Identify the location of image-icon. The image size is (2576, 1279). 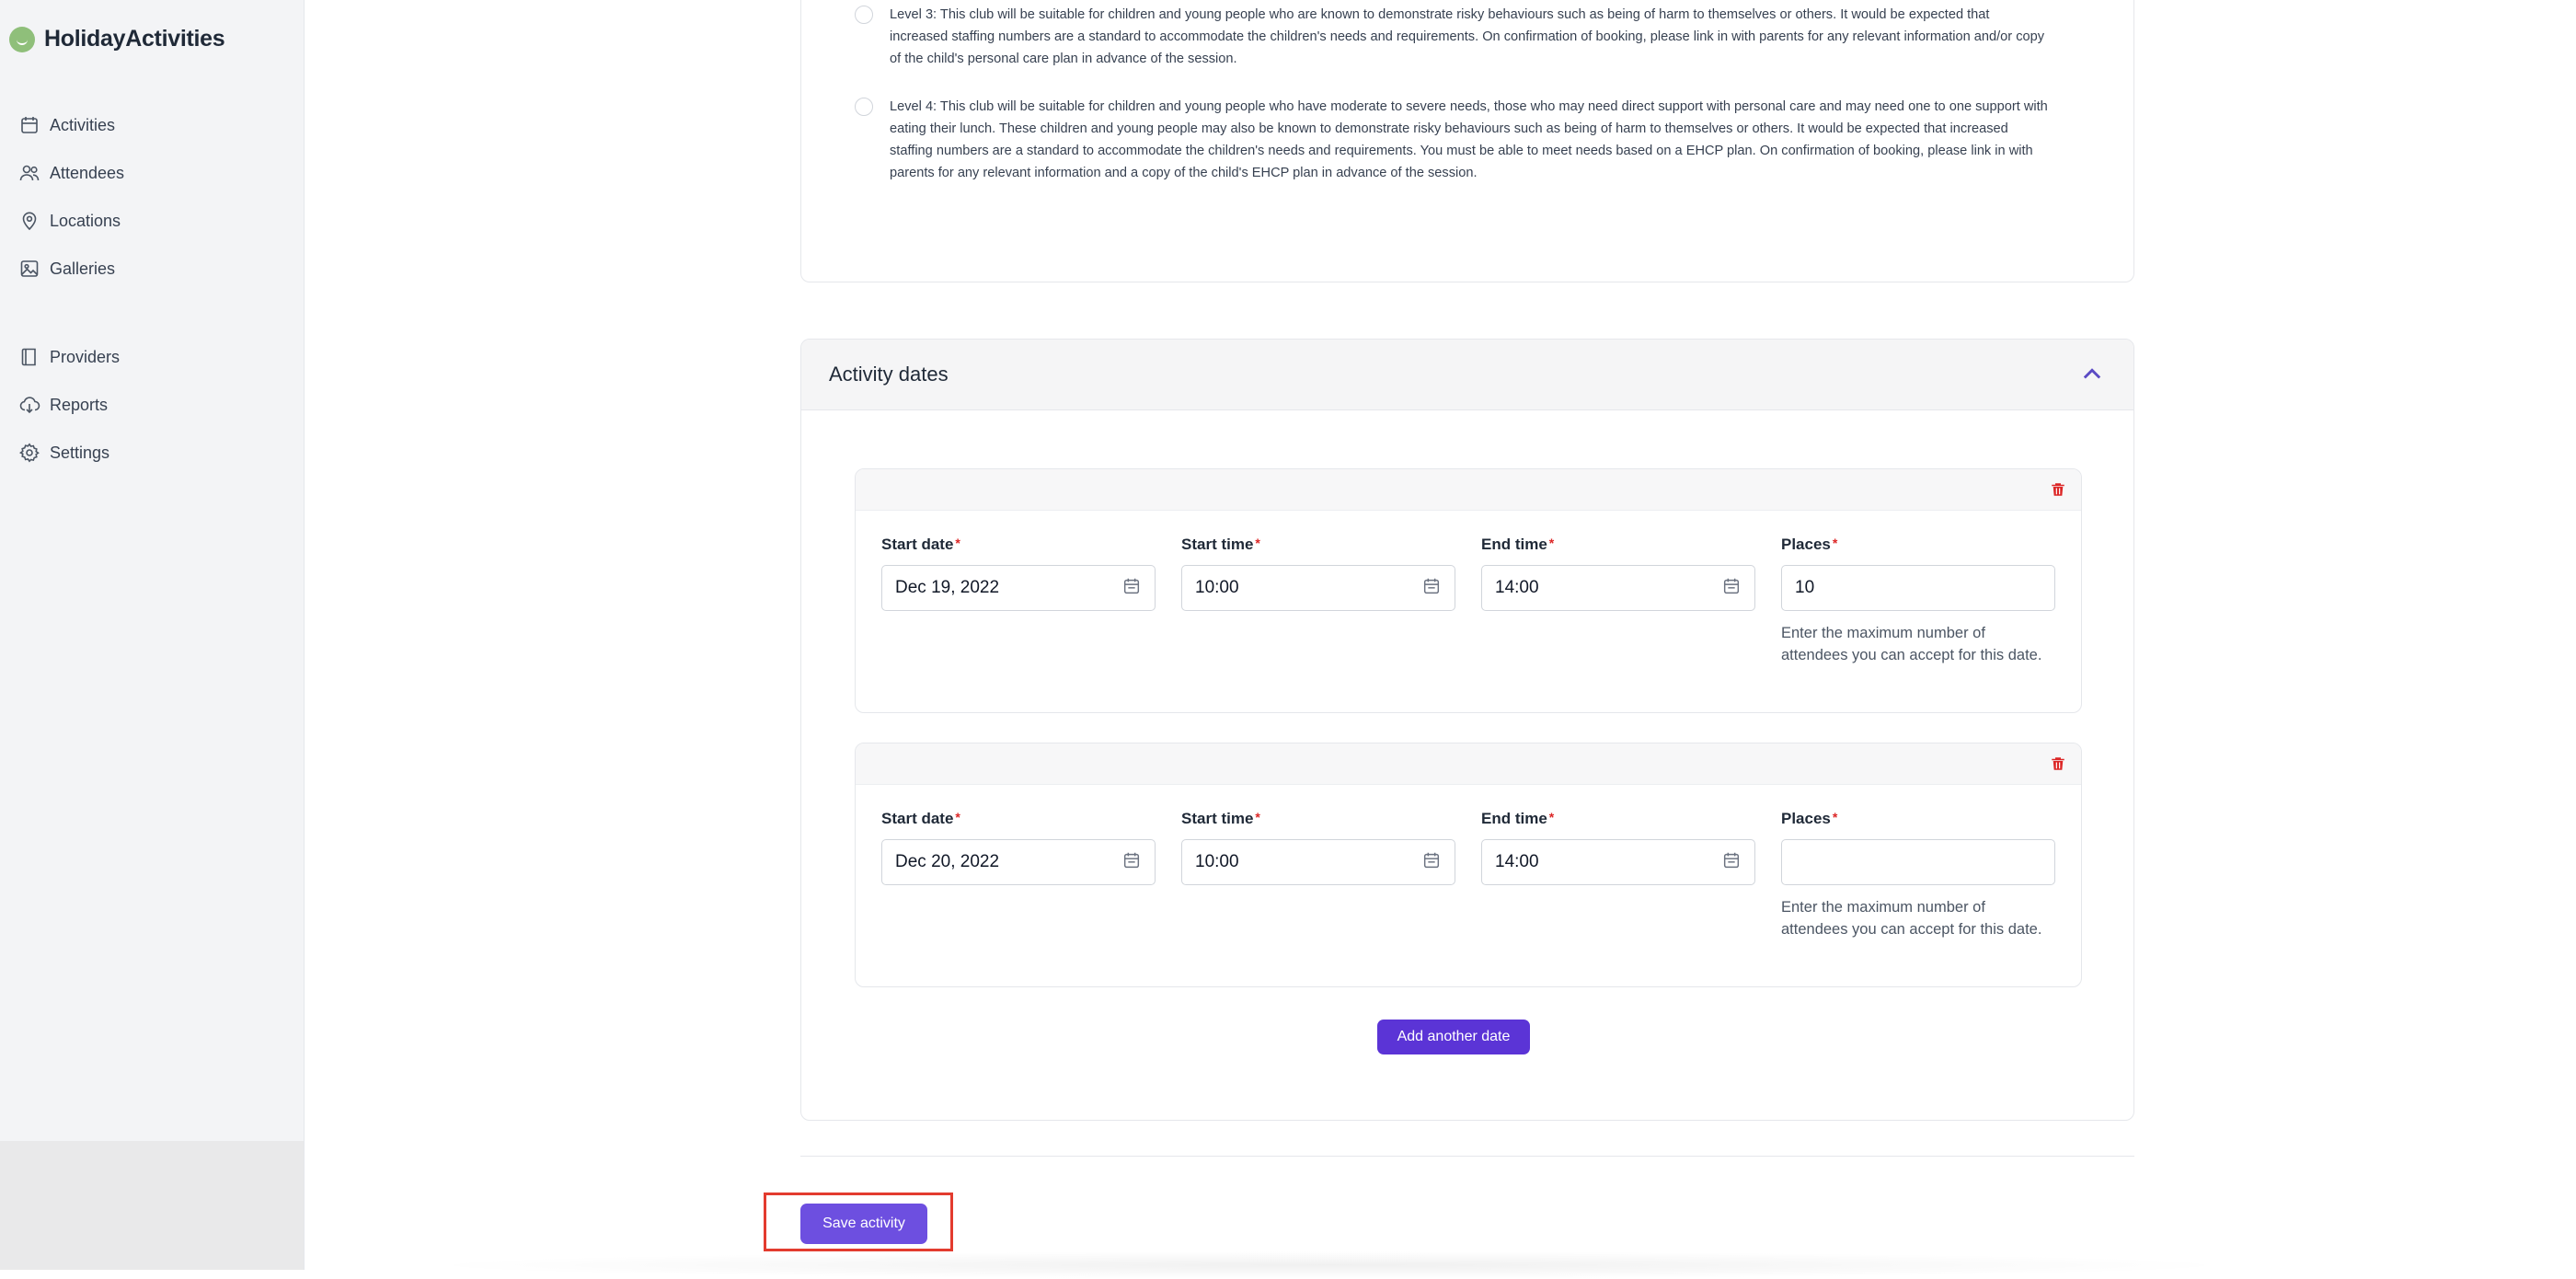
(29, 268).